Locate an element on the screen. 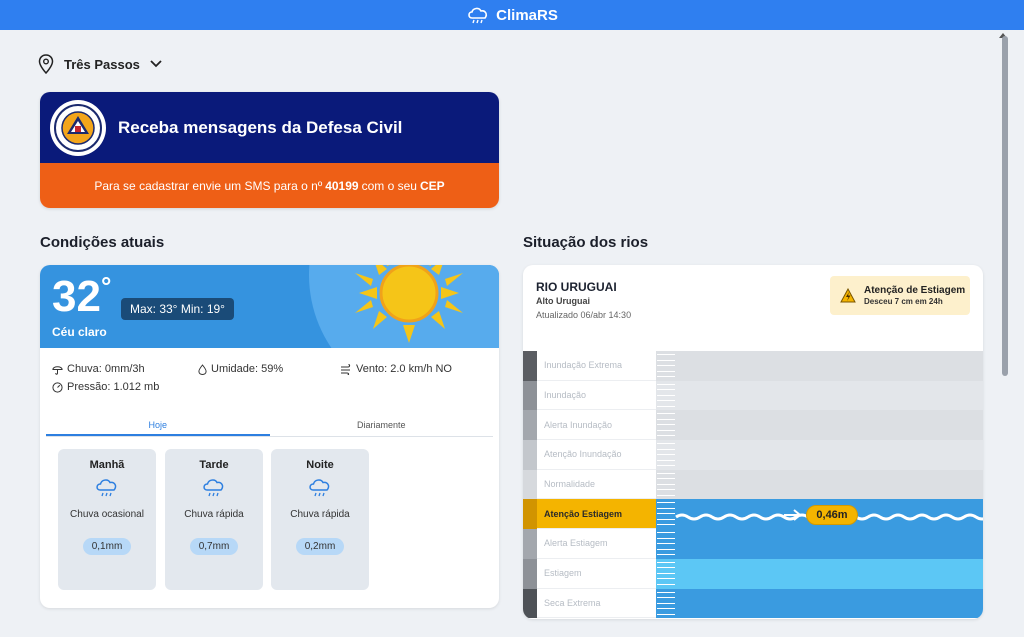 This screenshot has height=637, width=1024. location-selector: Três Passos is located at coordinates (100, 64).